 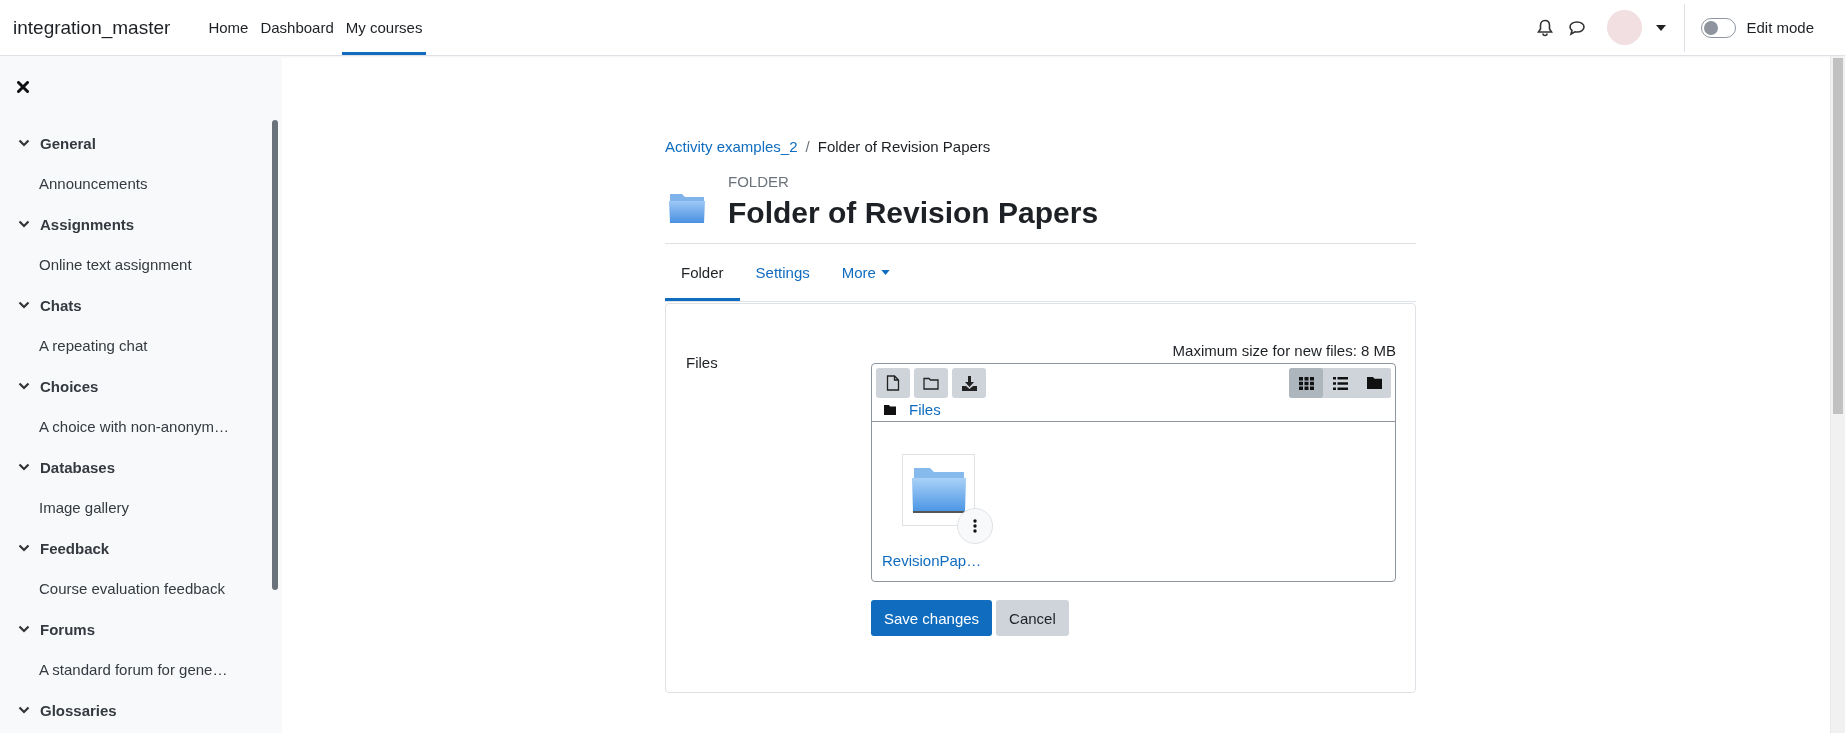 I want to click on tab: More, so click(x=865, y=272).